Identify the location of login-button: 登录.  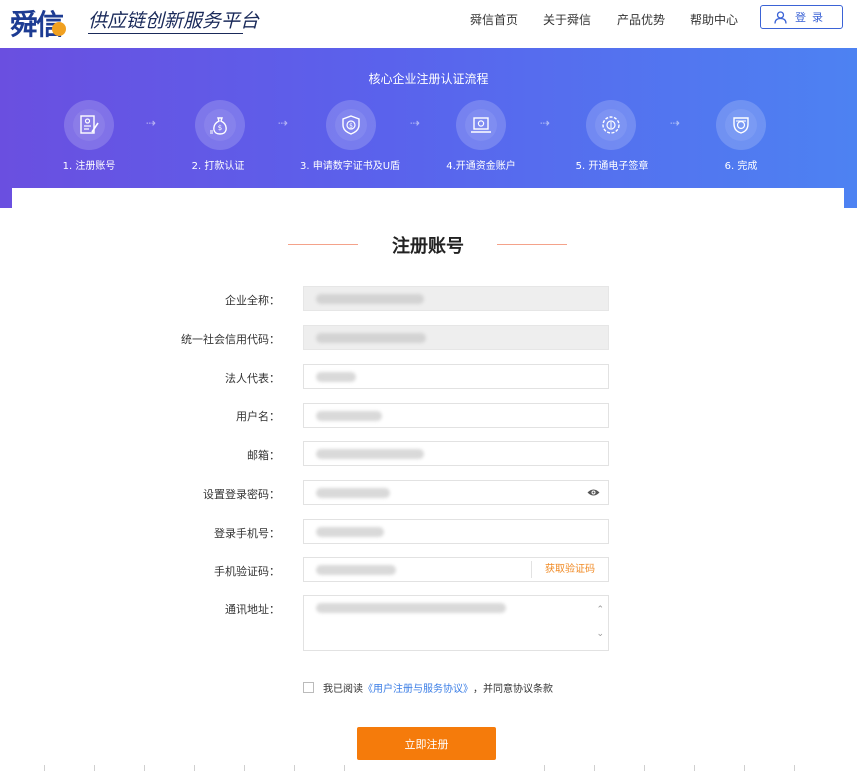
(801, 17).